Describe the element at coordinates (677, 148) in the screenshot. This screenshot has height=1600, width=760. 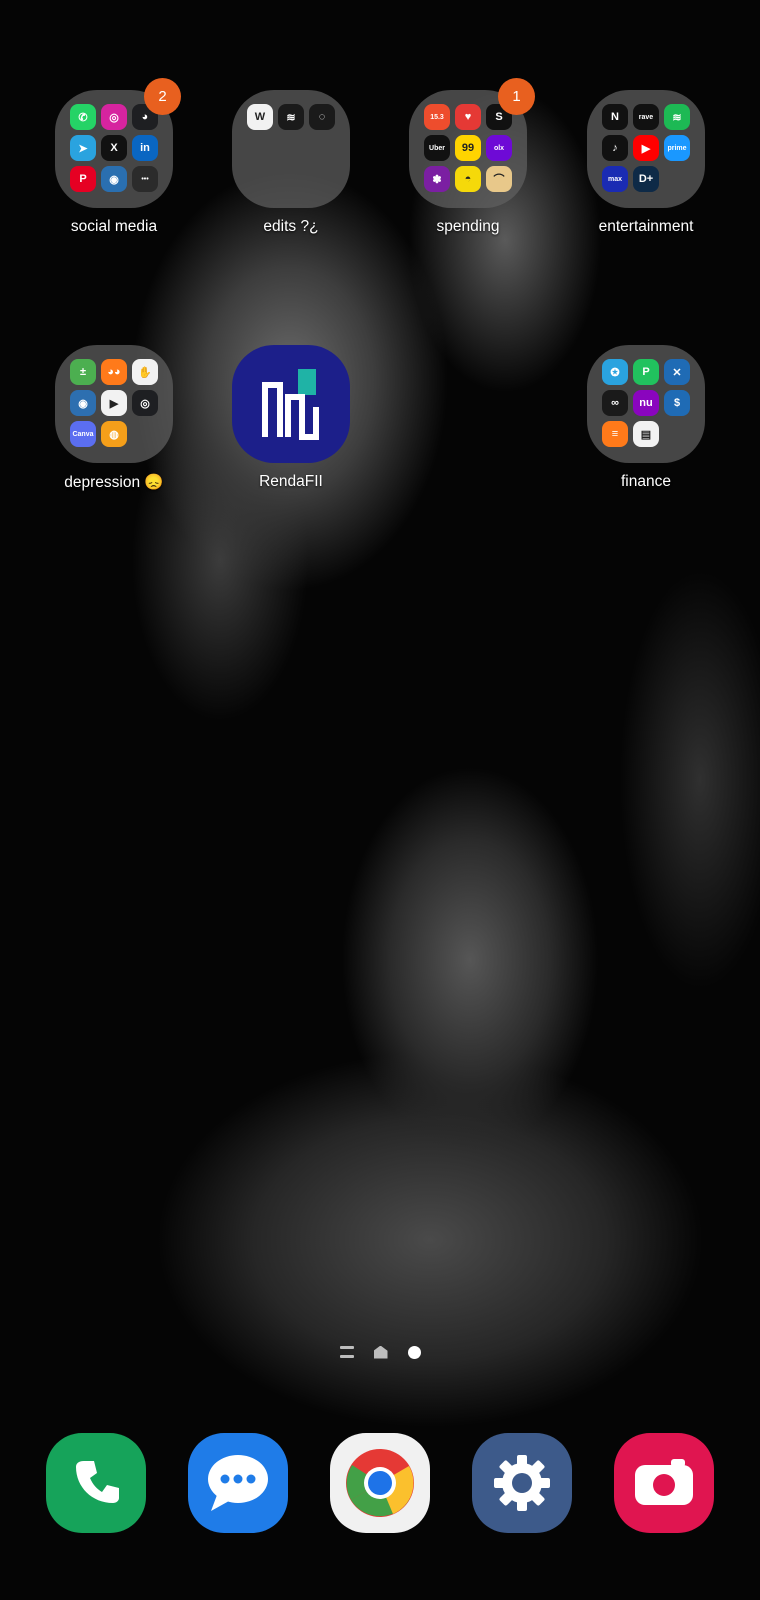
I see `prime-video-icon: prime` at that location.